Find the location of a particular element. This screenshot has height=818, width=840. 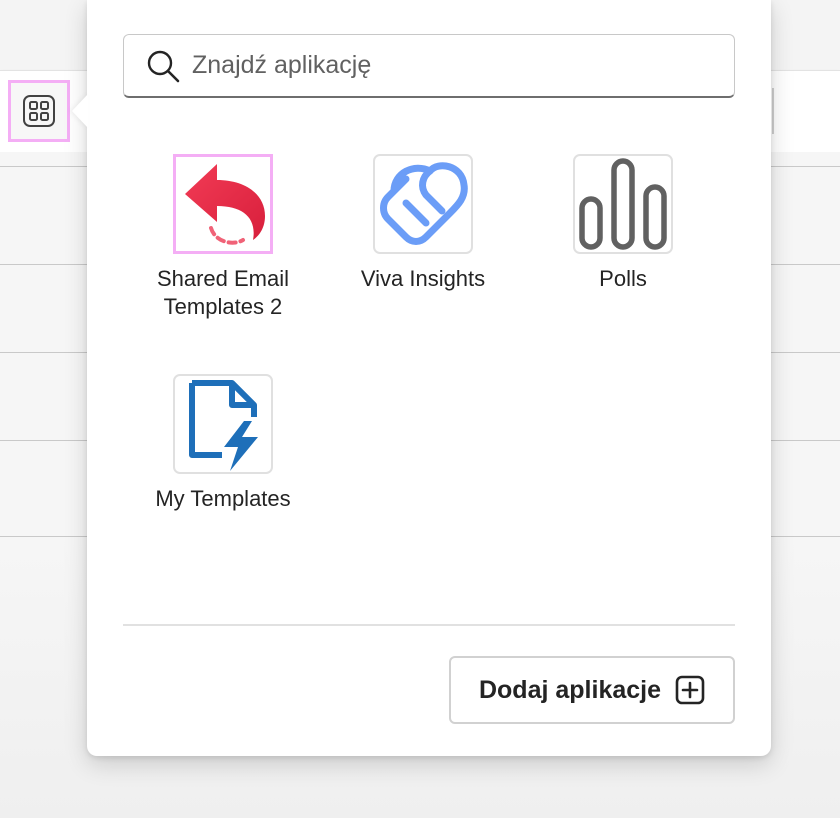

search-box is located at coordinates (429, 66).